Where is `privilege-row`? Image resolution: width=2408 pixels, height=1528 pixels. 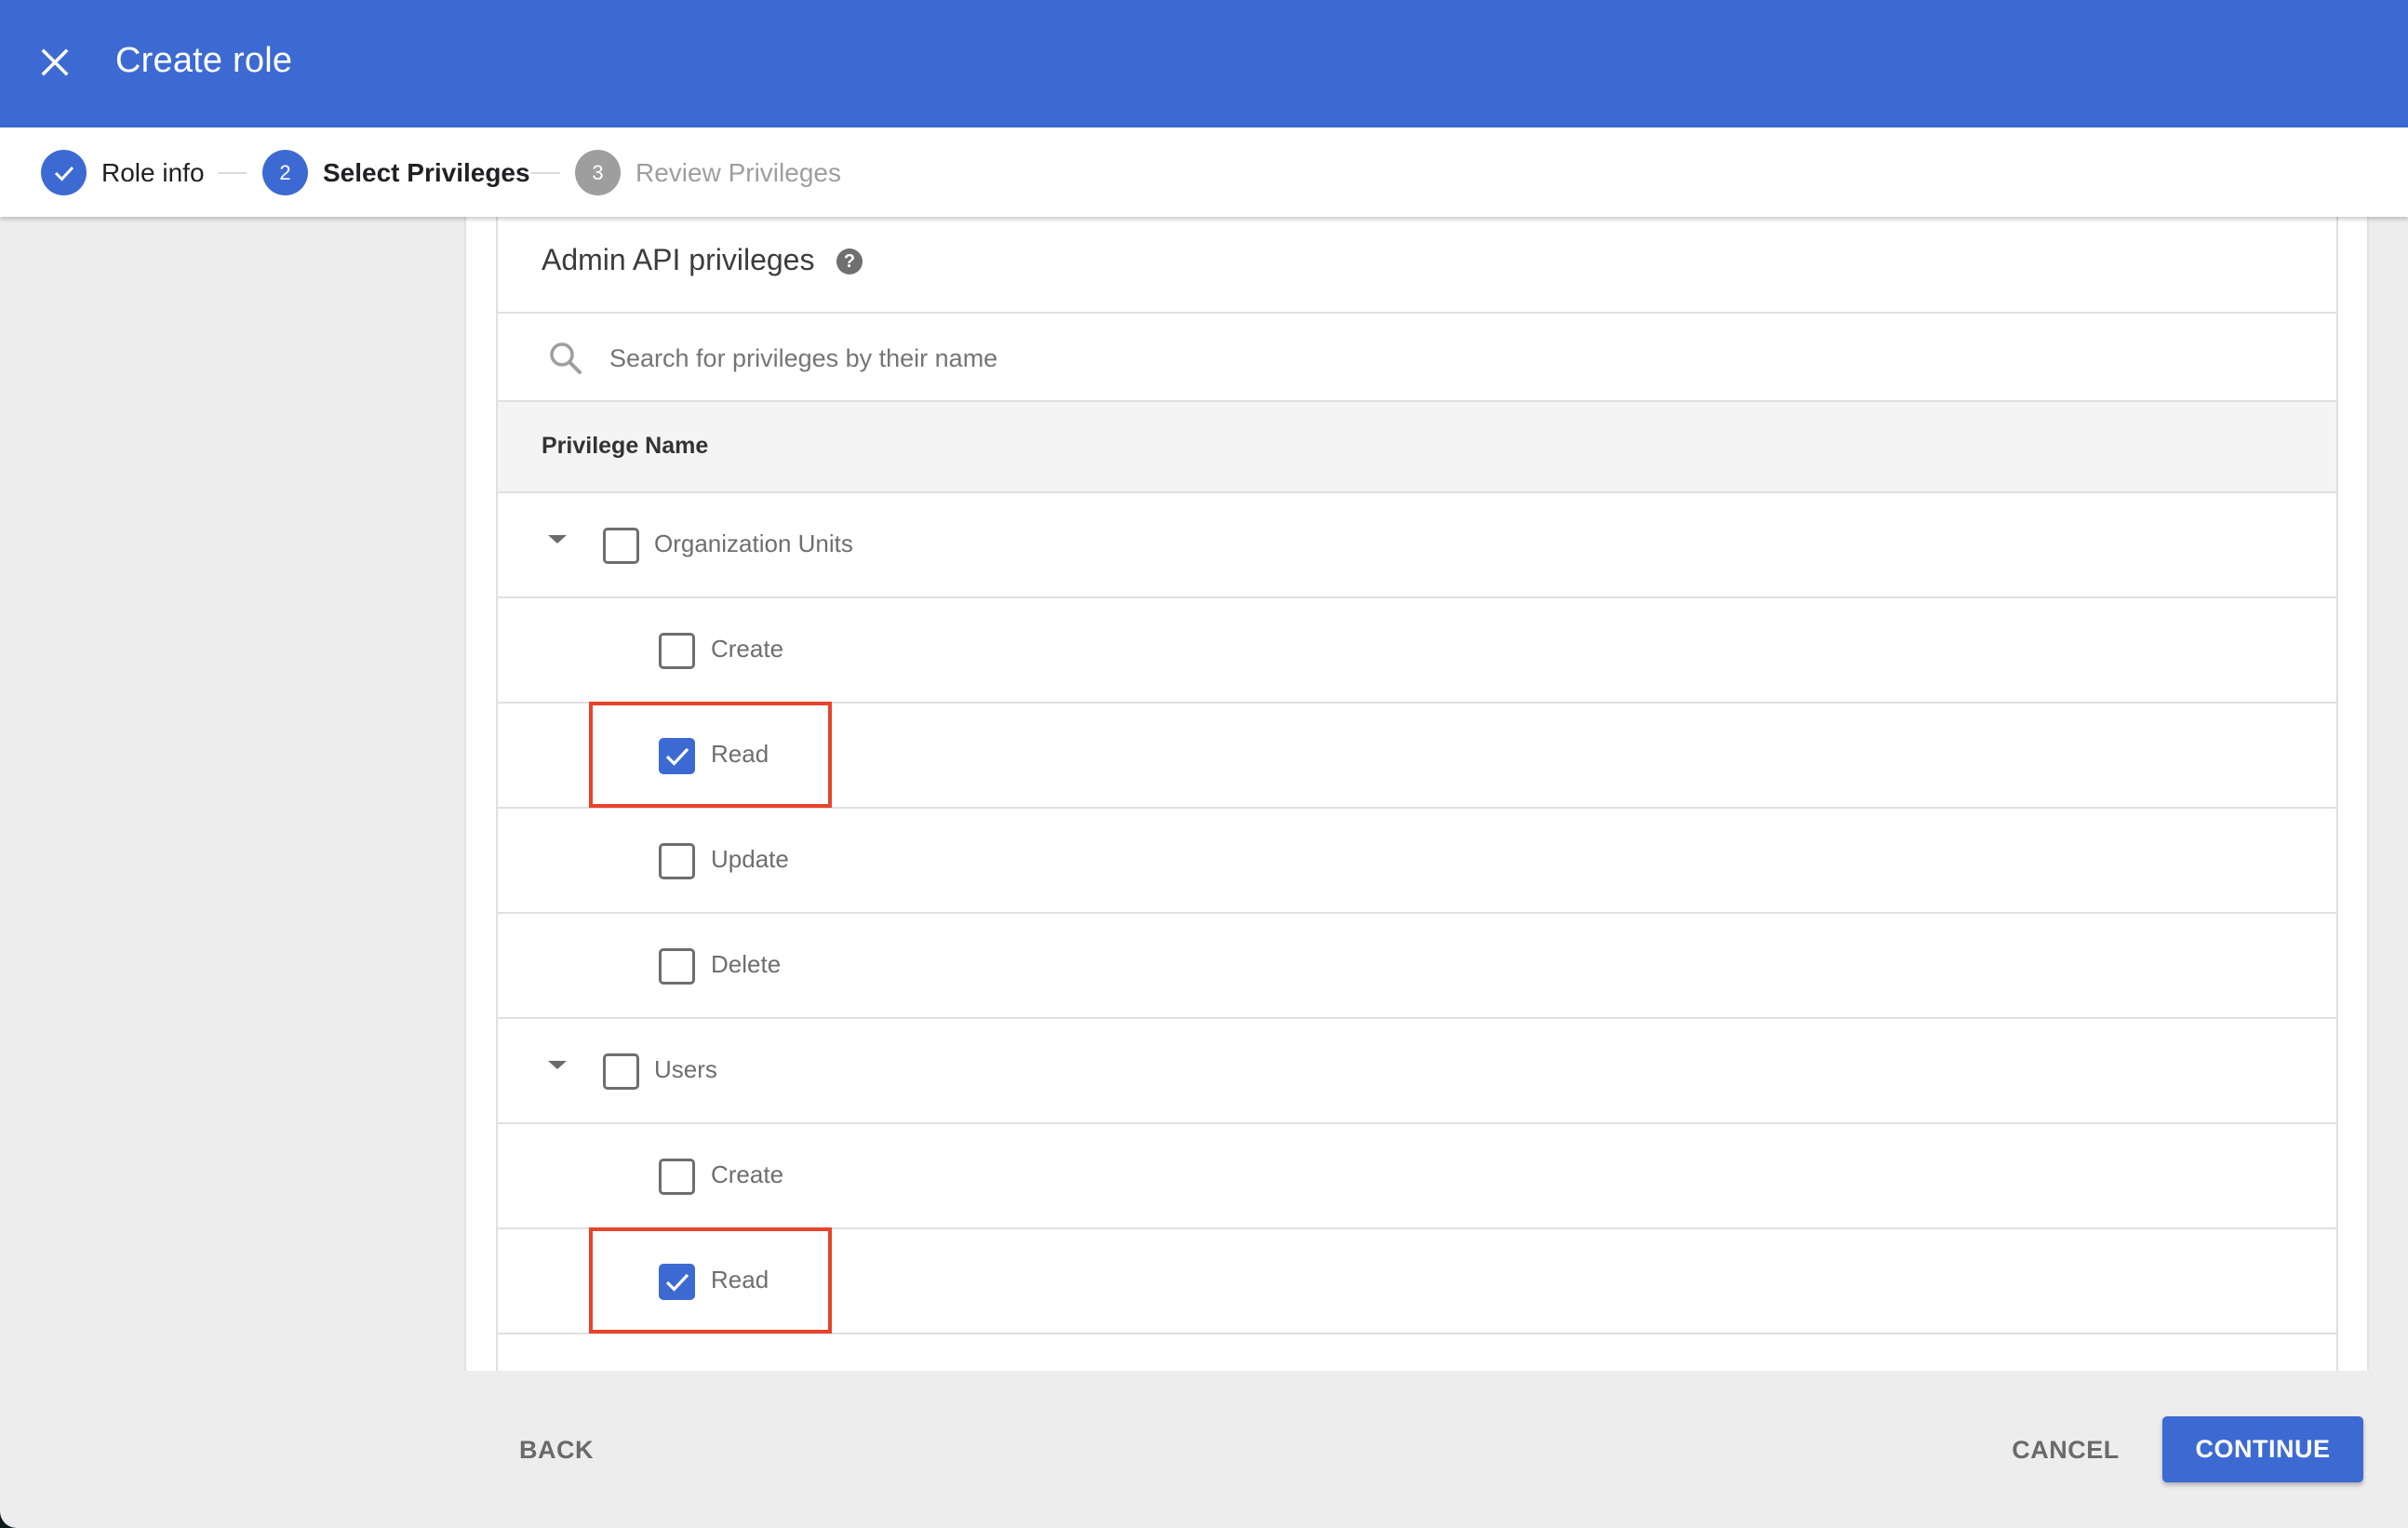 privilege-row is located at coordinates (1417, 1353).